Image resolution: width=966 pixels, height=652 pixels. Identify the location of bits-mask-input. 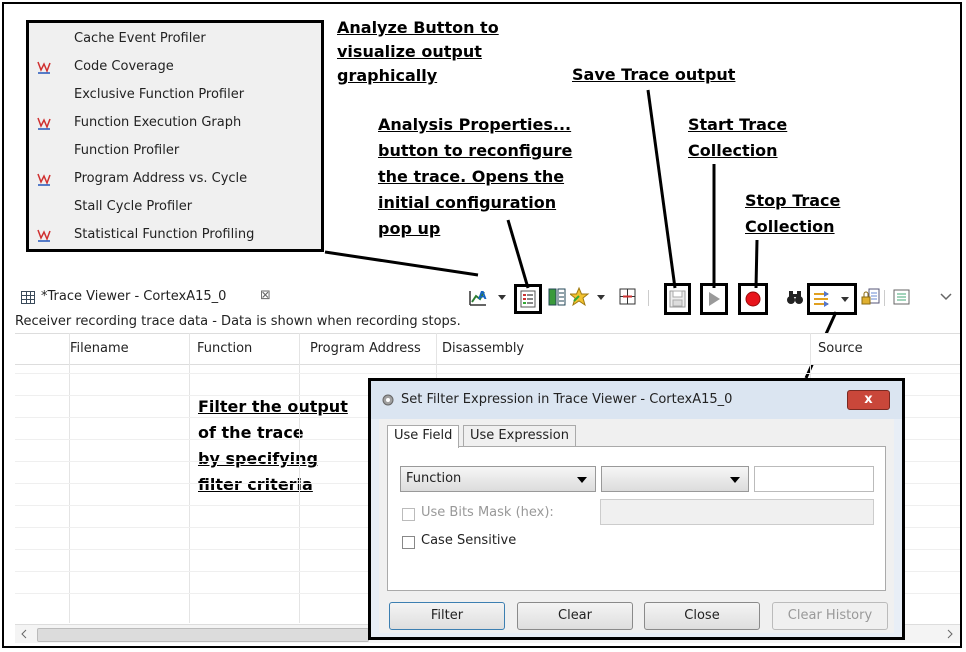
(737, 512).